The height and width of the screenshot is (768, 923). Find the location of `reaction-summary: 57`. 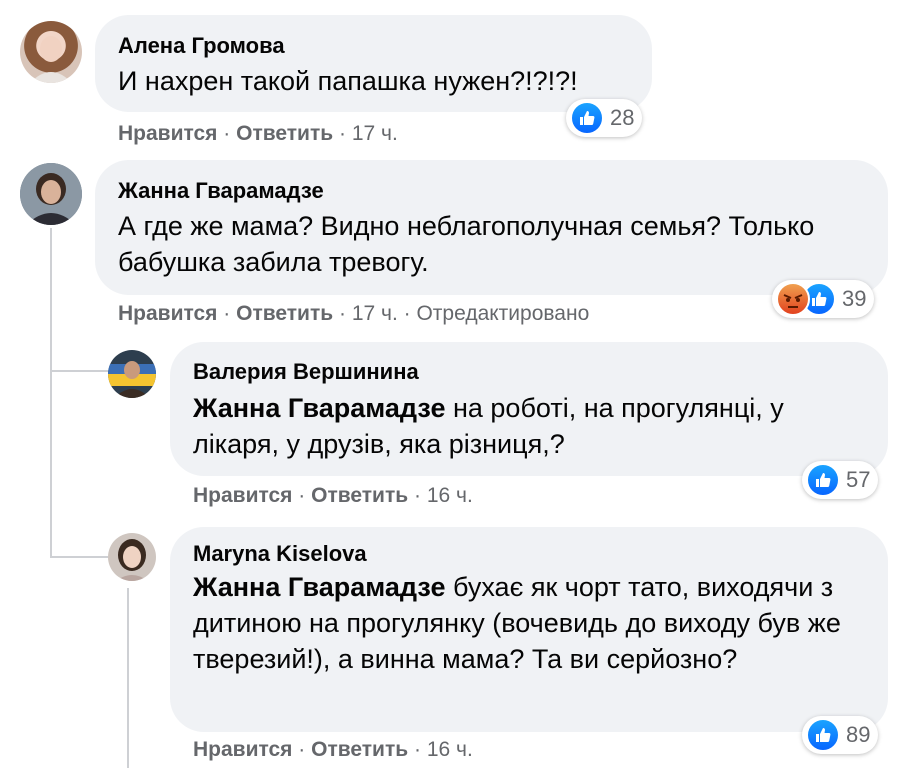

reaction-summary: 57 is located at coordinates (840, 480).